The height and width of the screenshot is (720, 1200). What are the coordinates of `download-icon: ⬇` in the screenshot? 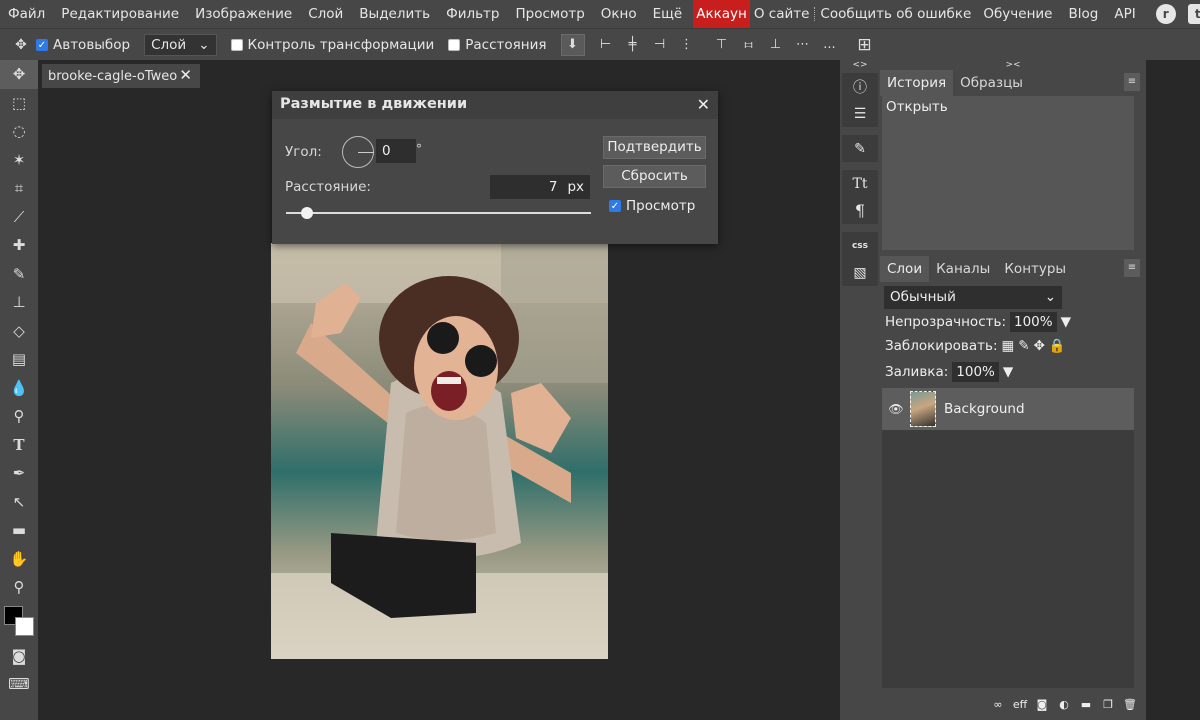 It's located at (572, 44).